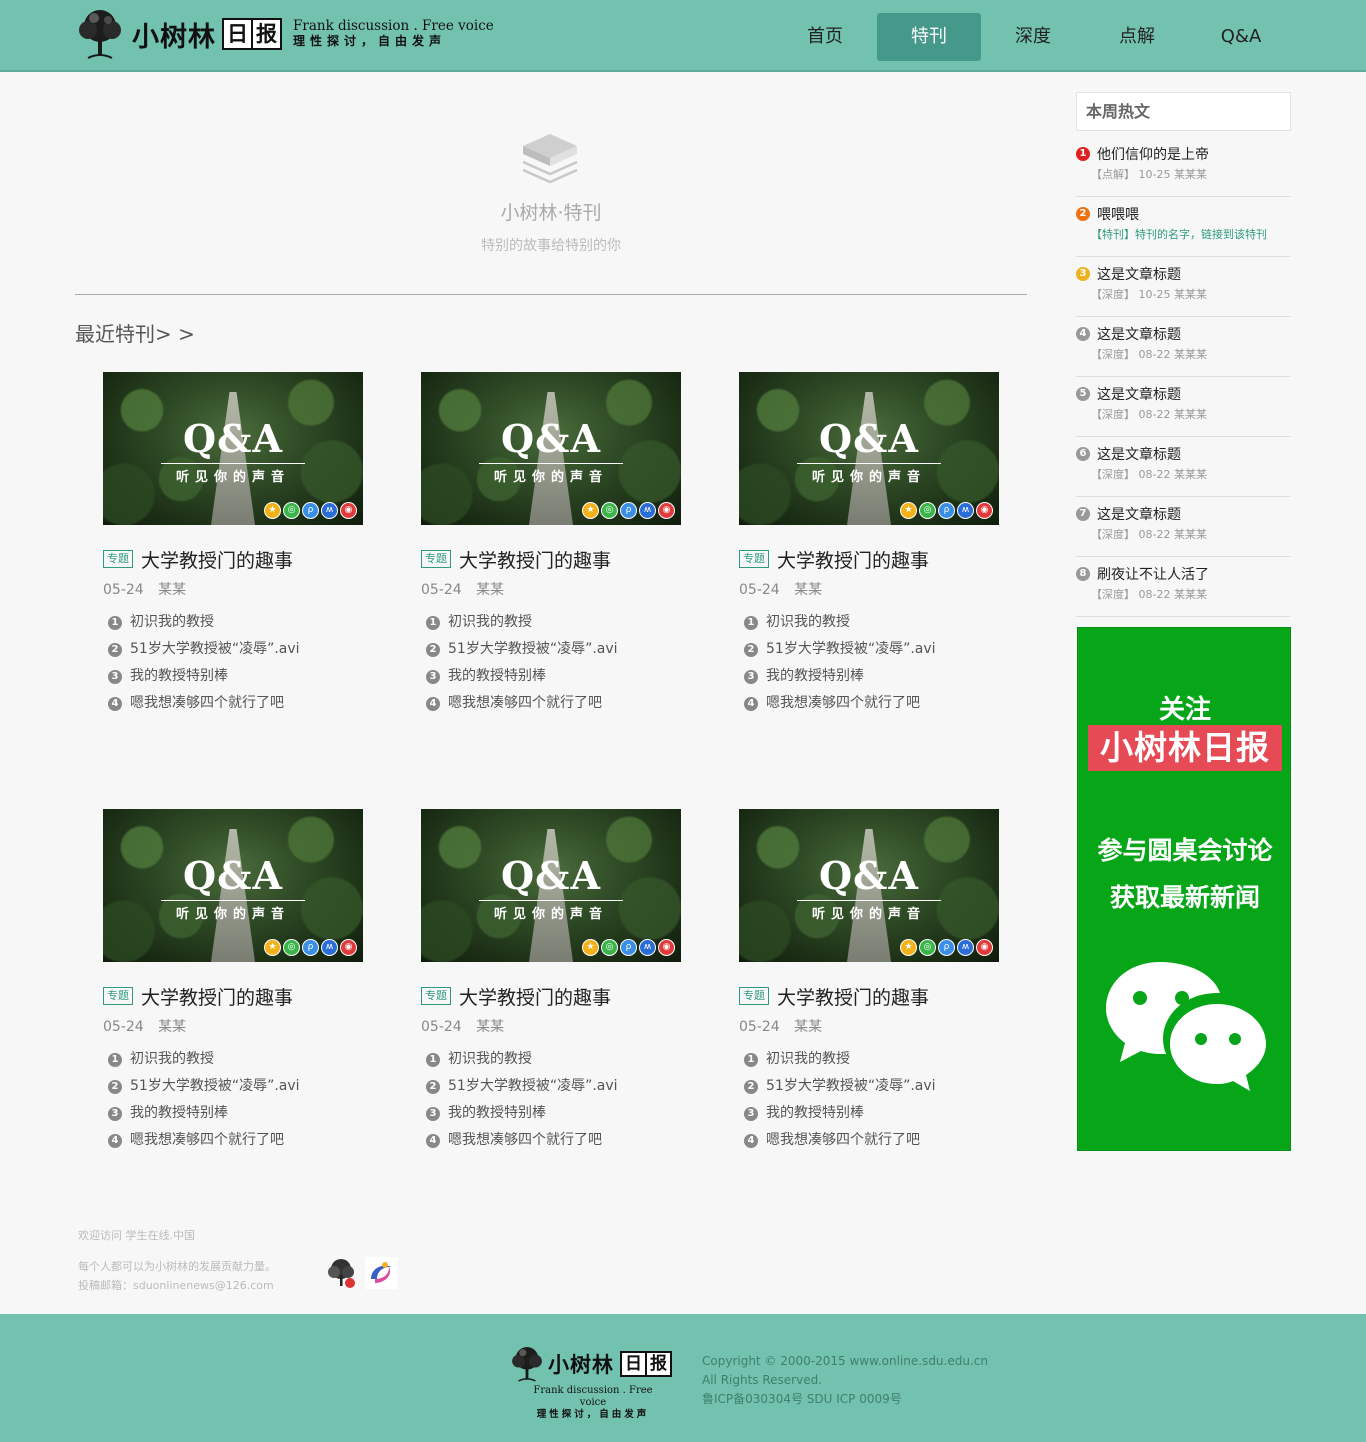 This screenshot has width=1366, height=1442. What do you see at coordinates (1184, 889) in the screenshot?
I see `wechat-promo-banner: 关注 小树林日报 参与圆桌会讨论 获取最新新闻` at bounding box center [1184, 889].